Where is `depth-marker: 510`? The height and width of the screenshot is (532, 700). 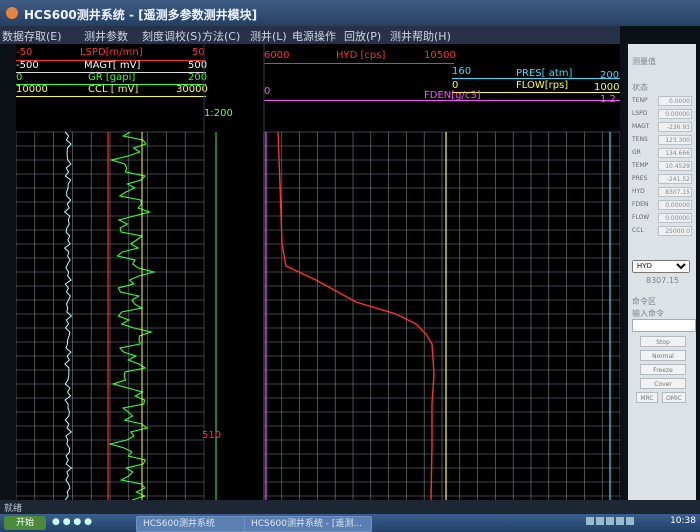
depth-marker: 510 is located at coordinates (212, 435).